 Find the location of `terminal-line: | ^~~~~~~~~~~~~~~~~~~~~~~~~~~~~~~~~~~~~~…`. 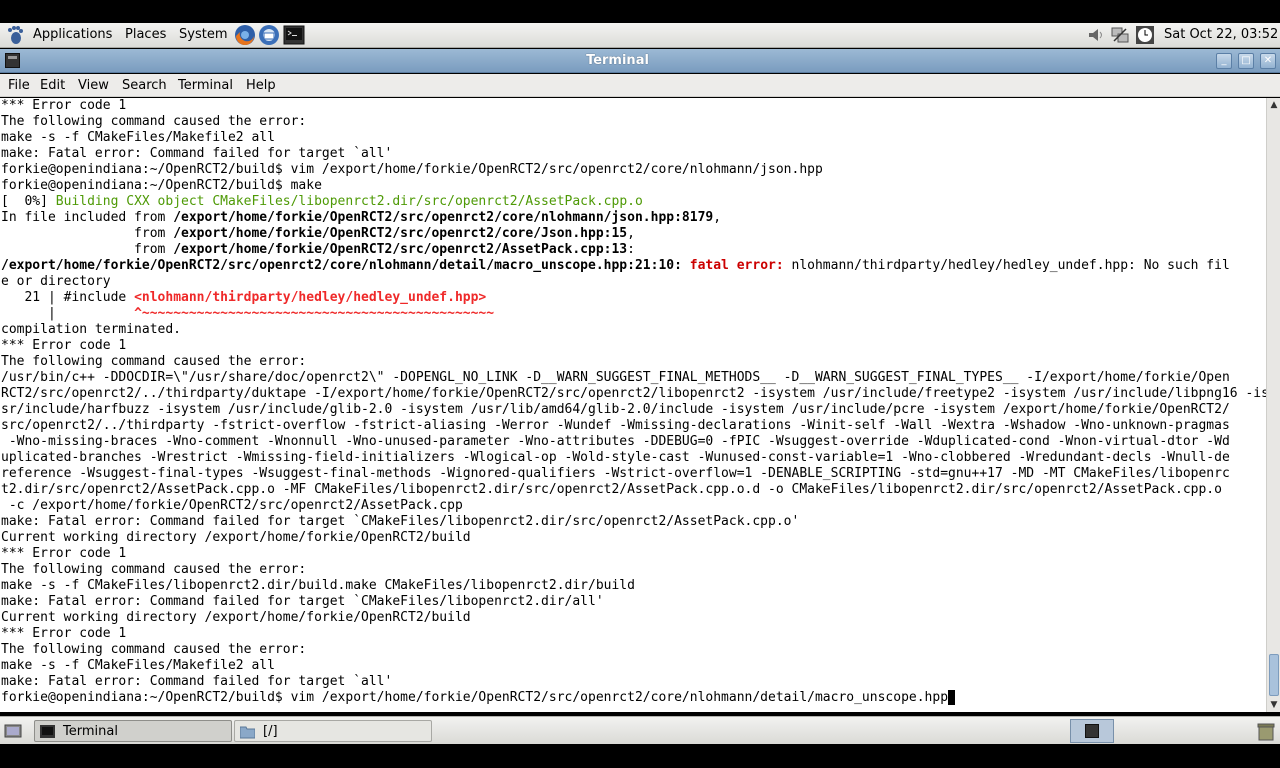

terminal-line: | ^~~~~~~~~~~~~~~~~~~~~~~~~~~~~~~~~~~~~~… is located at coordinates (633, 314).